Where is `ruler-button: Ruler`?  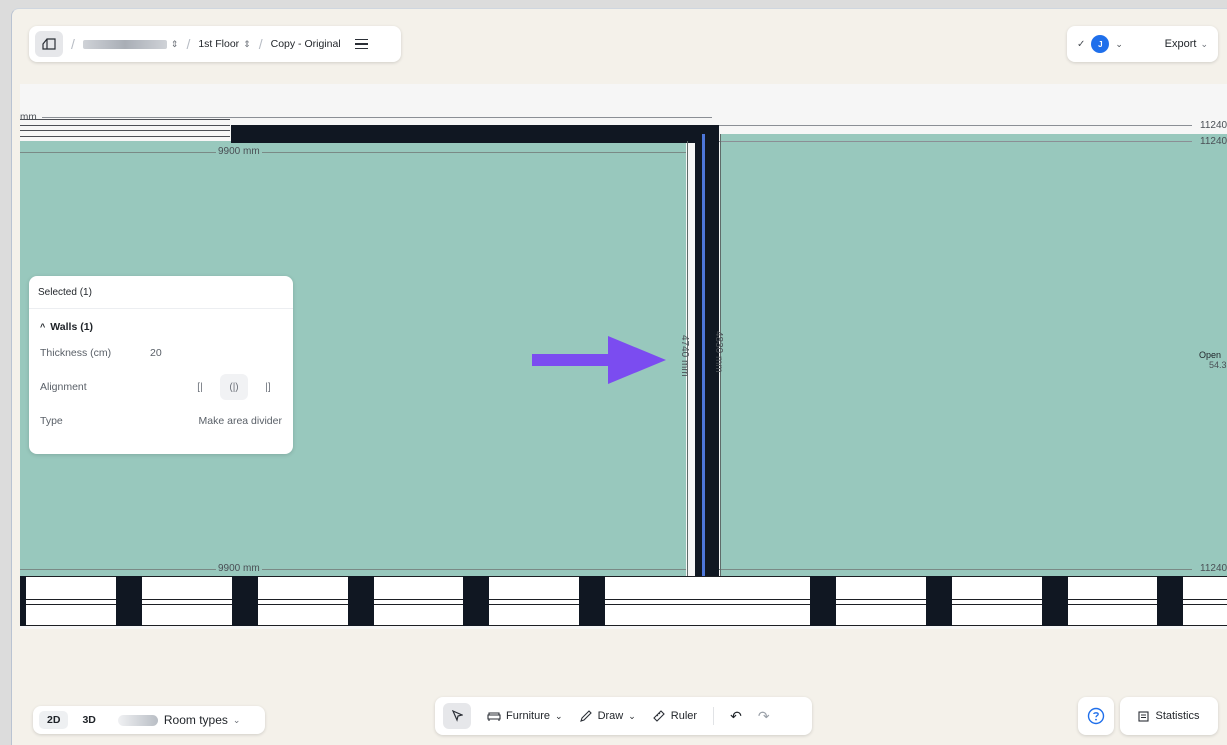 ruler-button: Ruler is located at coordinates (674, 716).